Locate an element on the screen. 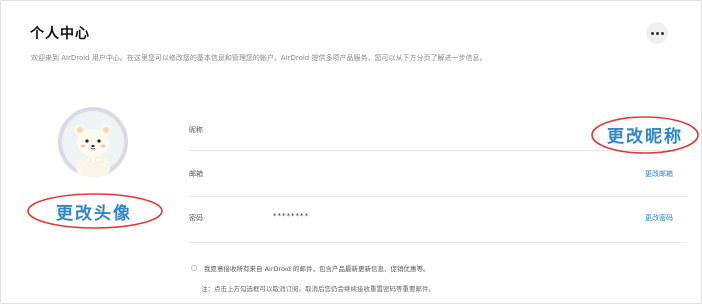 This screenshot has height=304, width=702. email-label: 邮箱 is located at coordinates (196, 174).